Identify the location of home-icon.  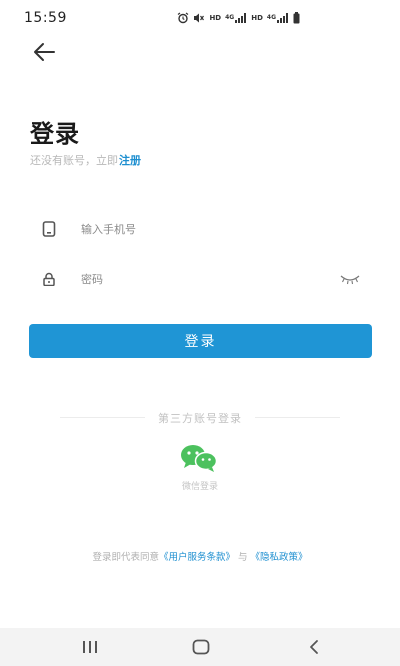
(201, 647).